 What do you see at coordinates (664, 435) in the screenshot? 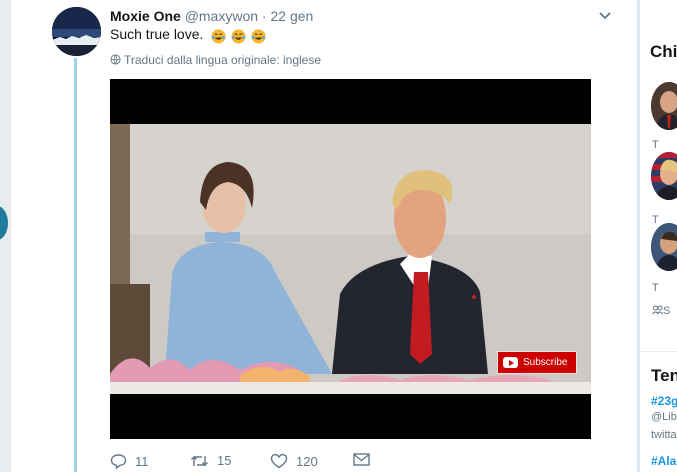
I see `trend-subtext: twitta` at bounding box center [664, 435].